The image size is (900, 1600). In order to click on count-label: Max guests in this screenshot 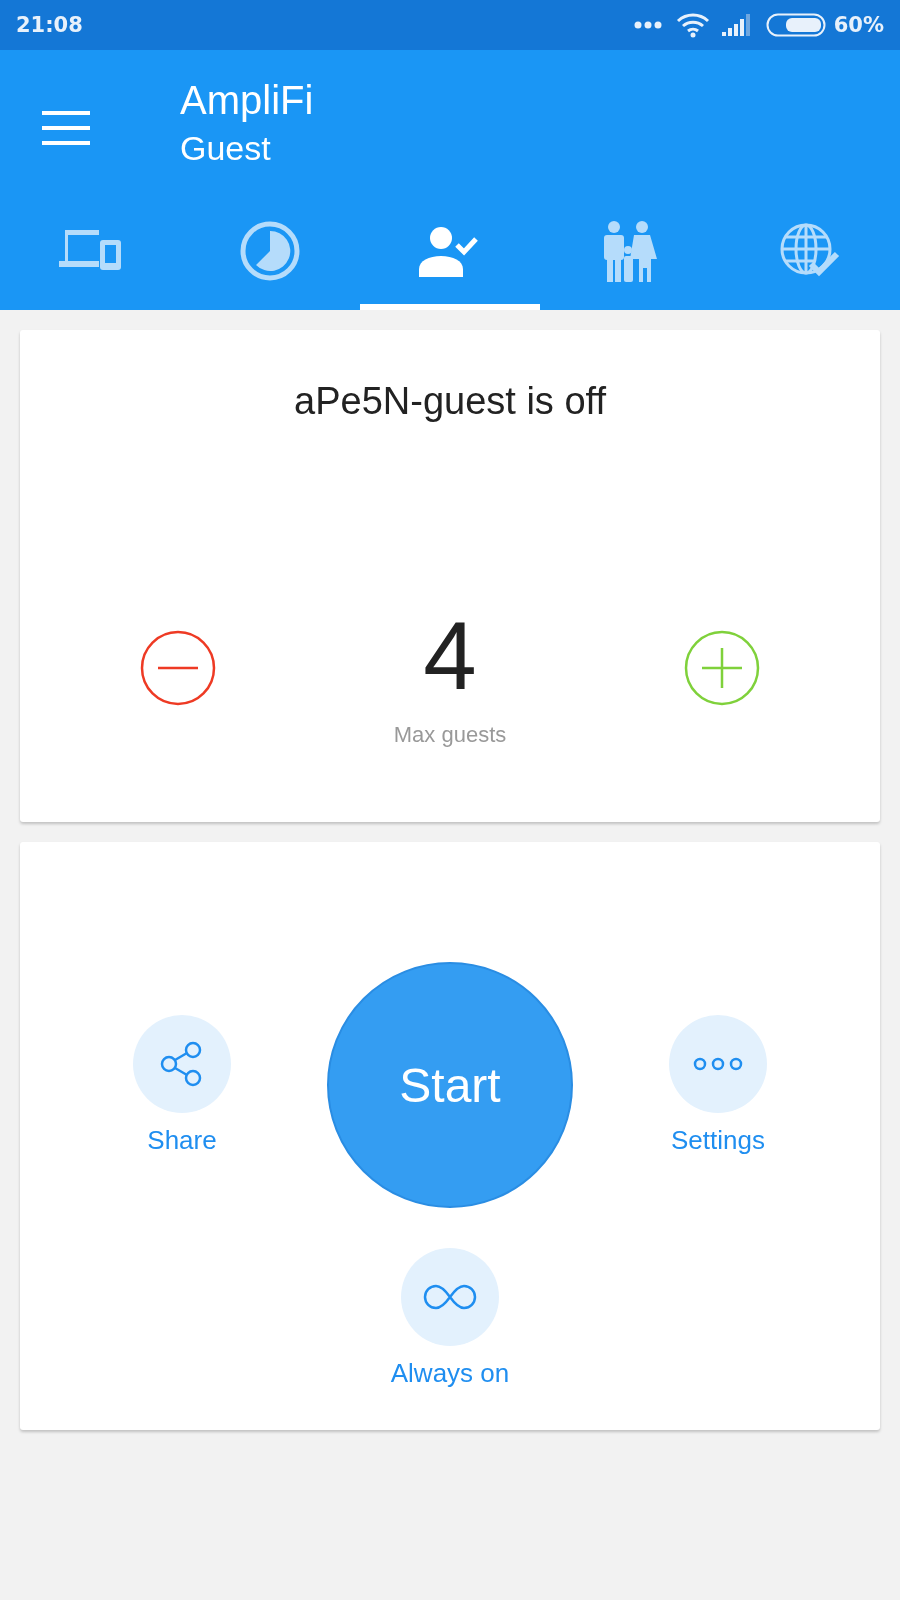, I will do `click(450, 735)`.